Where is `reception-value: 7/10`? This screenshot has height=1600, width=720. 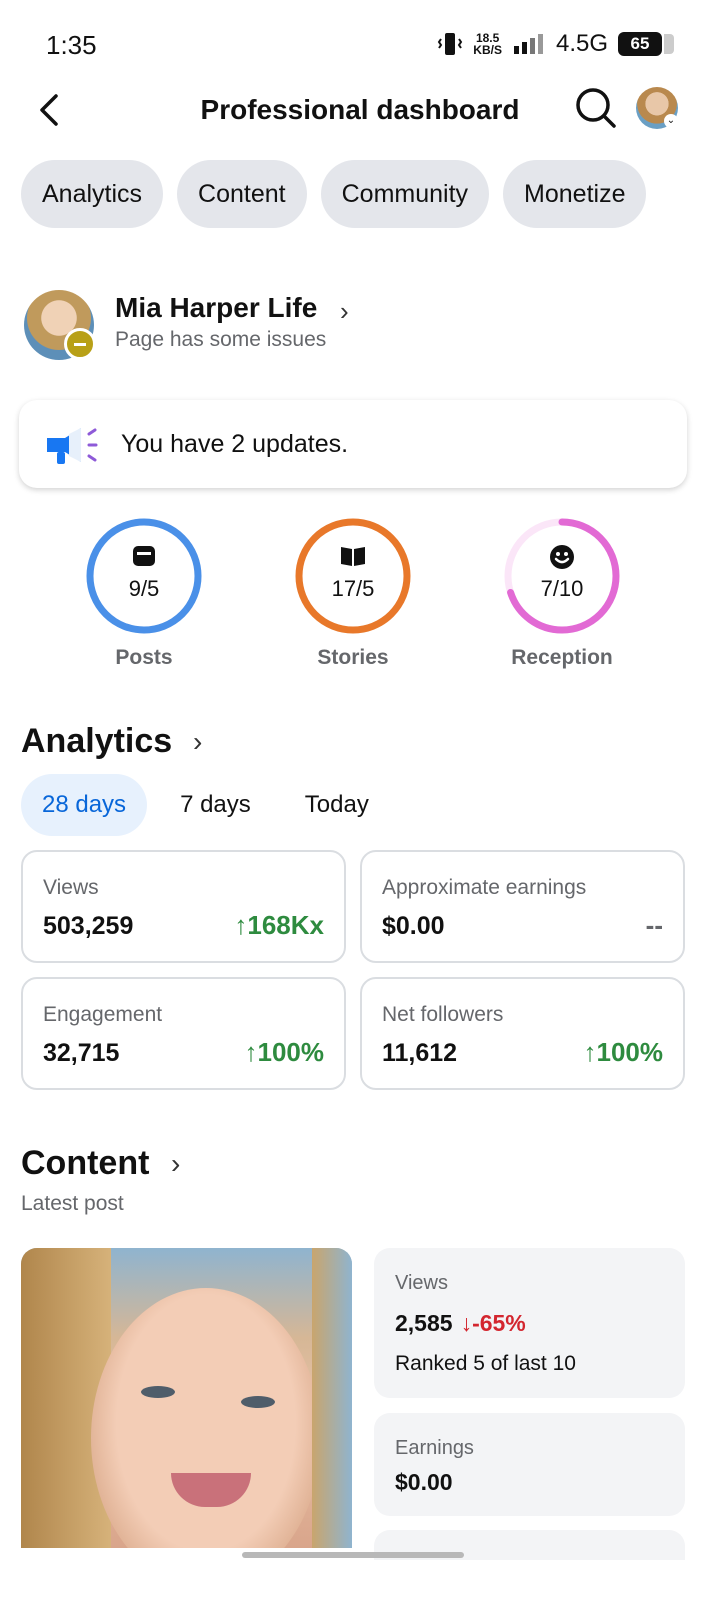 reception-value: 7/10 is located at coordinates (562, 588).